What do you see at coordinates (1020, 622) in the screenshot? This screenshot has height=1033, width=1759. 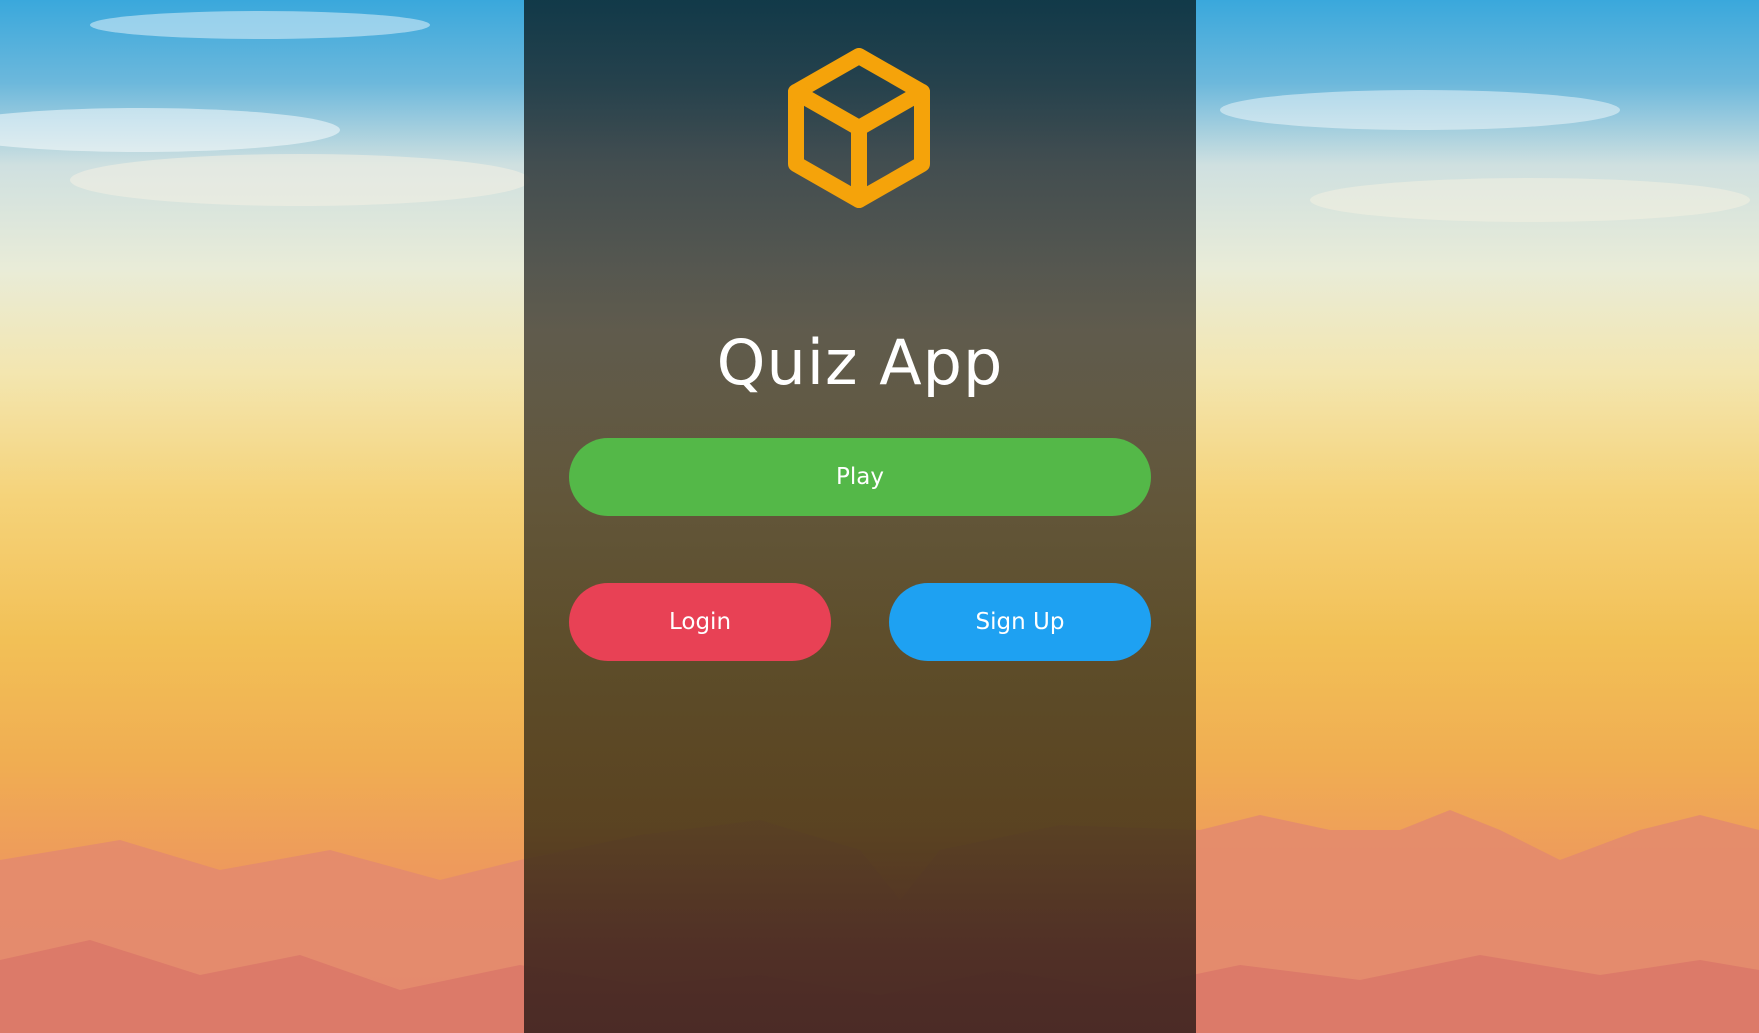 I see `signup-button: Sign Up` at bounding box center [1020, 622].